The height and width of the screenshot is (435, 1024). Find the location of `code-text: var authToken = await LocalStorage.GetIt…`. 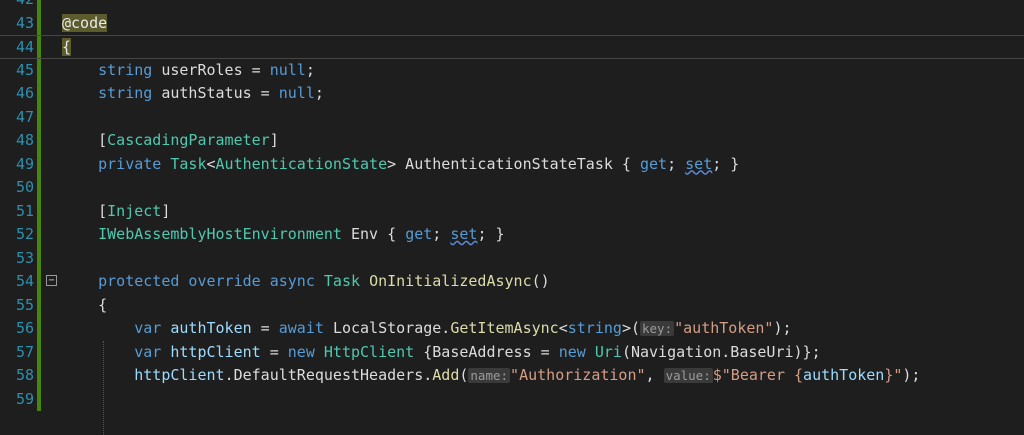

code-text: var authToken = await LocalStorage.GetIt… is located at coordinates (426, 329).